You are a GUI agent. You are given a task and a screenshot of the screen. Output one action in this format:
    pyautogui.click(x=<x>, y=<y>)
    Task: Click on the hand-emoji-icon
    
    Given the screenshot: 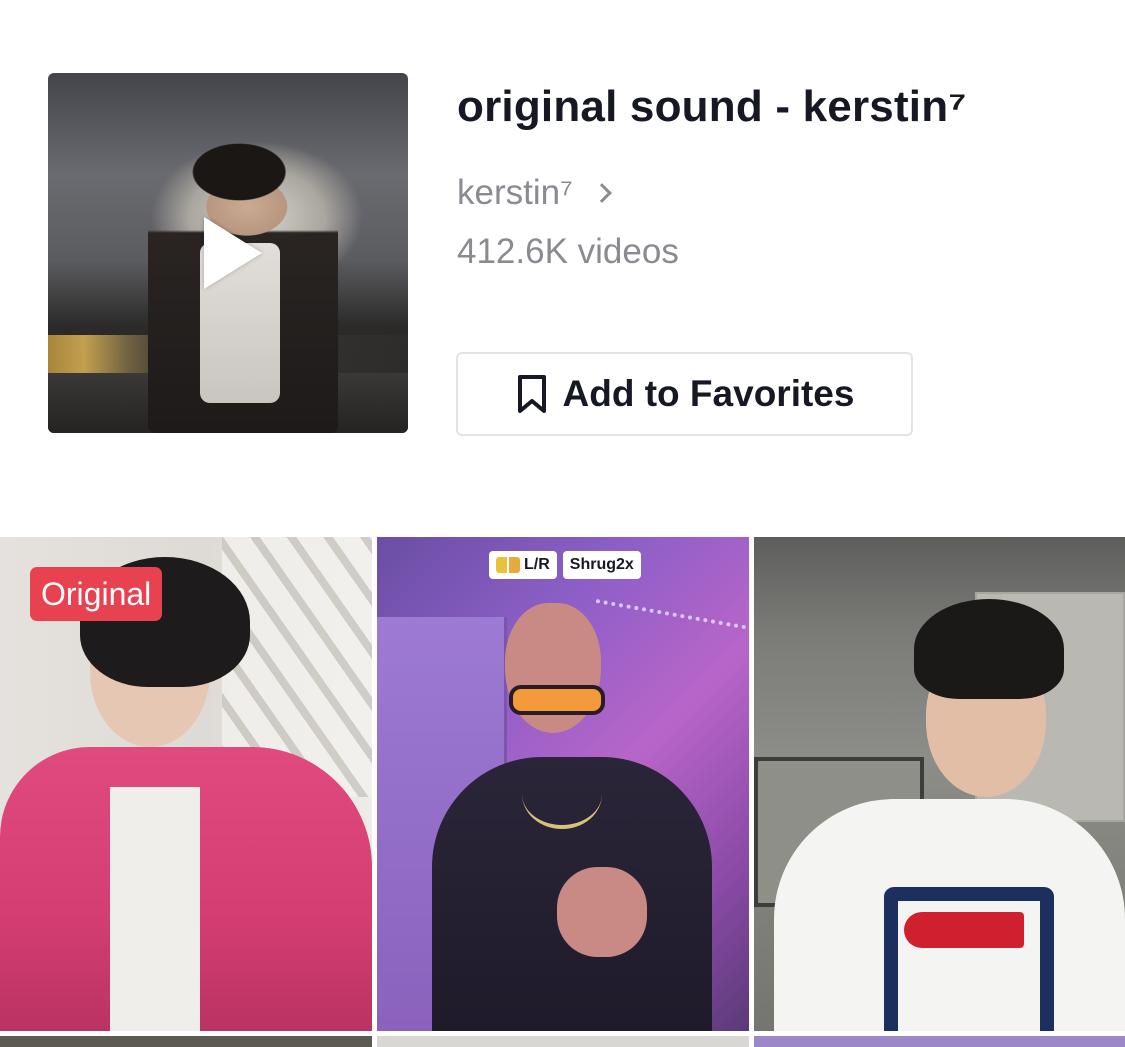 What is the action you would take?
    pyautogui.click(x=508, y=565)
    